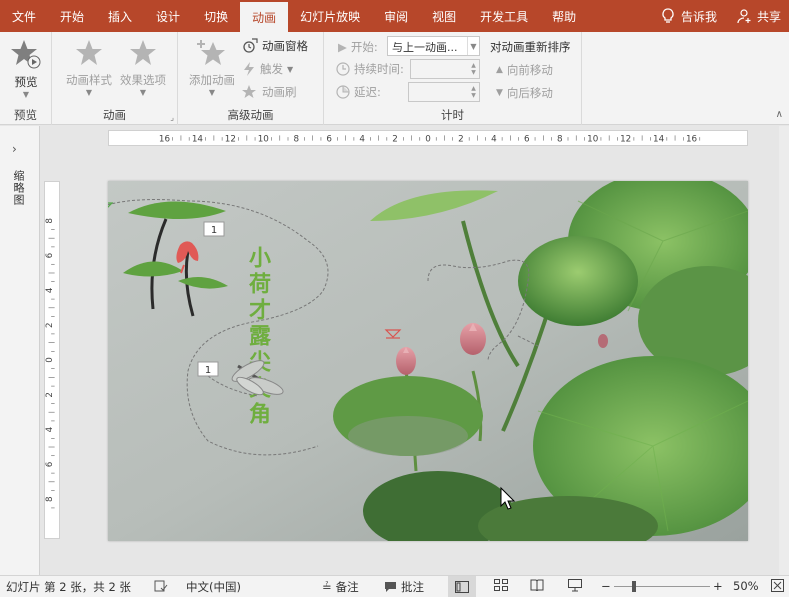 The height and width of the screenshot is (597, 789). Describe the element at coordinates (330, 16) in the screenshot. I see `tab-slideshow: 幻灯片放映` at that location.